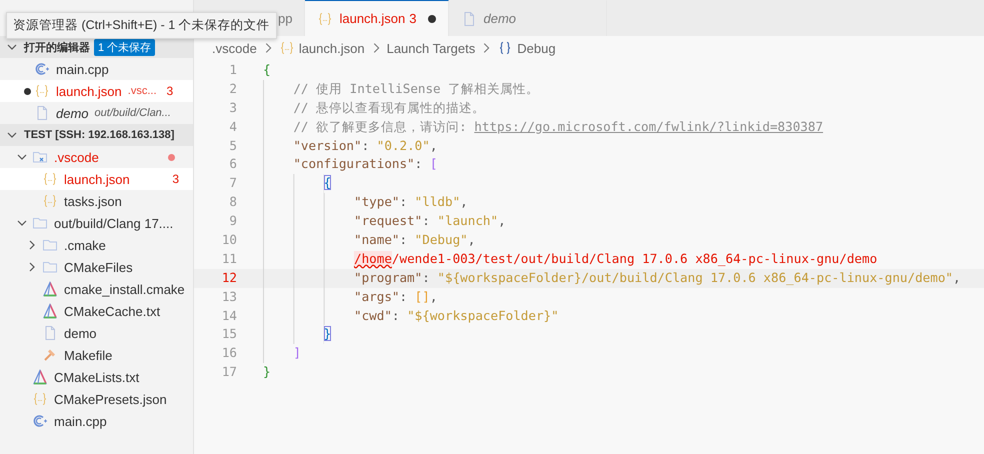 This screenshot has width=984, height=454. Describe the element at coordinates (228, 315) in the screenshot. I see `line-number: 14` at that location.